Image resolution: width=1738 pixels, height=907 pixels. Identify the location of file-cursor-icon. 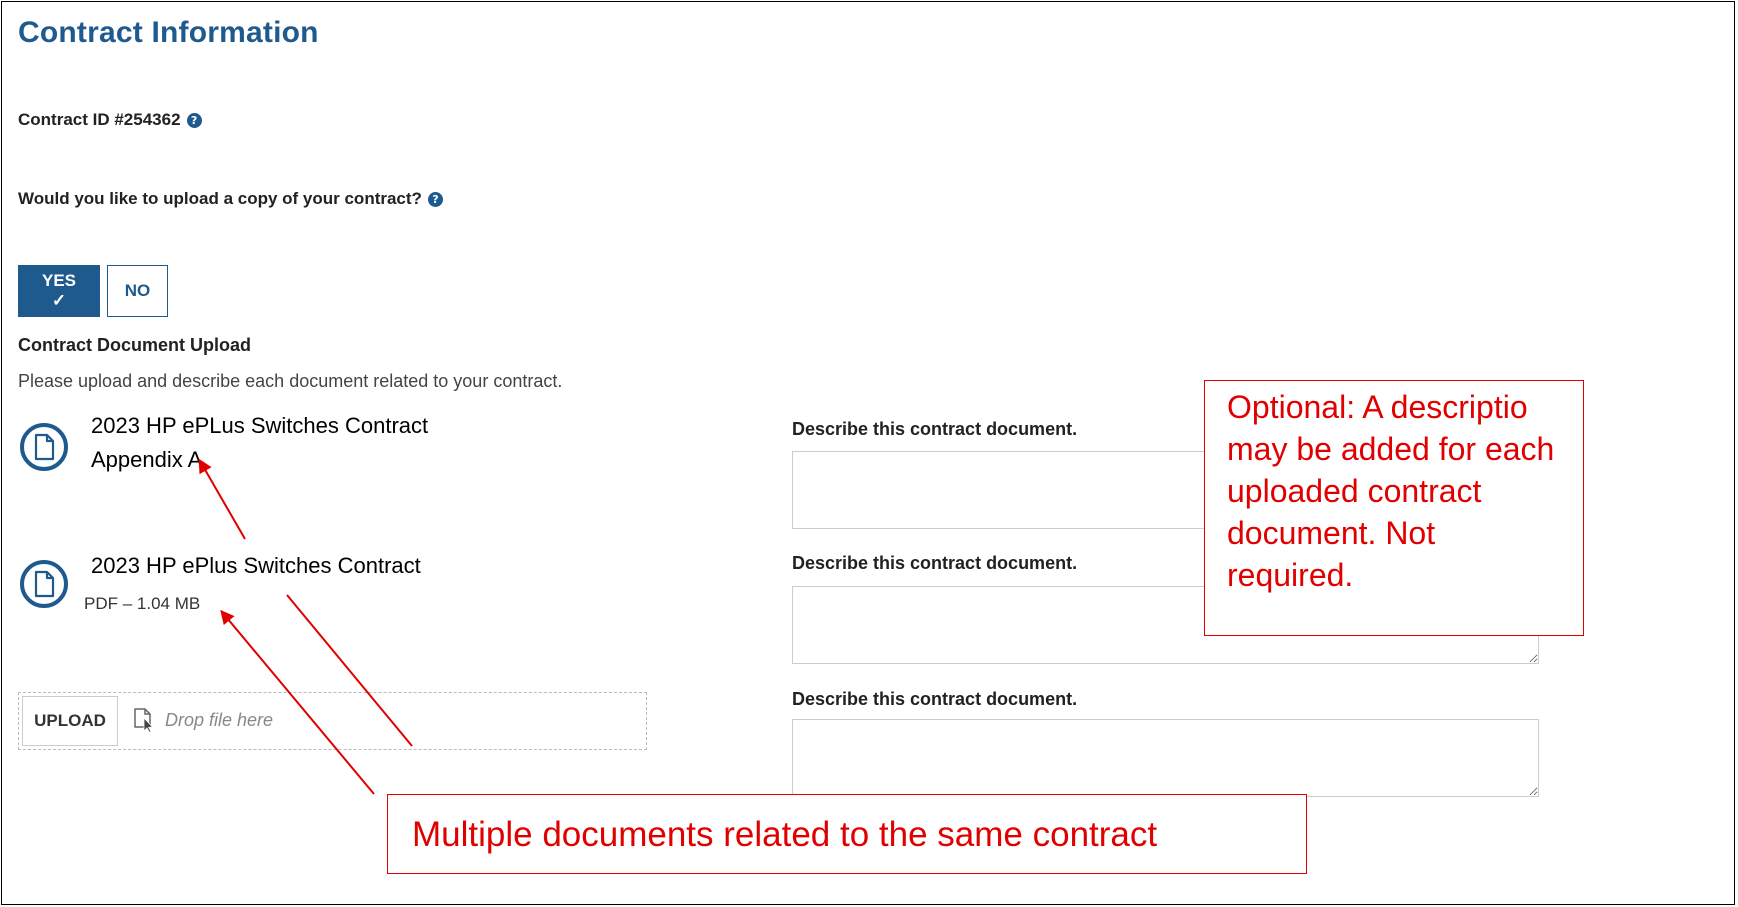
(144, 720).